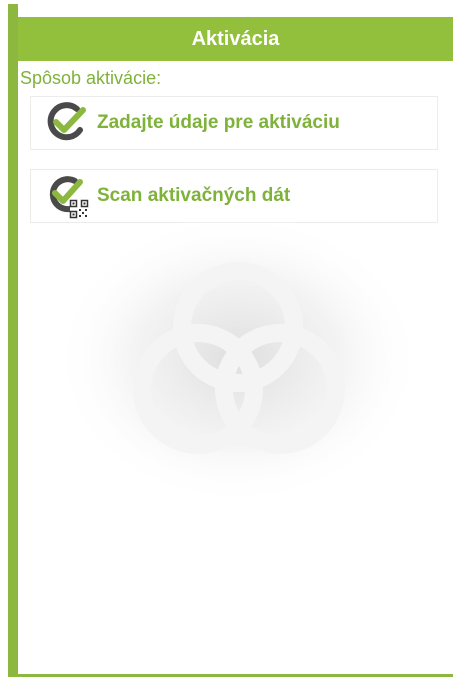 The width and height of the screenshot is (453, 679). What do you see at coordinates (69, 197) in the screenshot?
I see `check-circle-qr-icon` at bounding box center [69, 197].